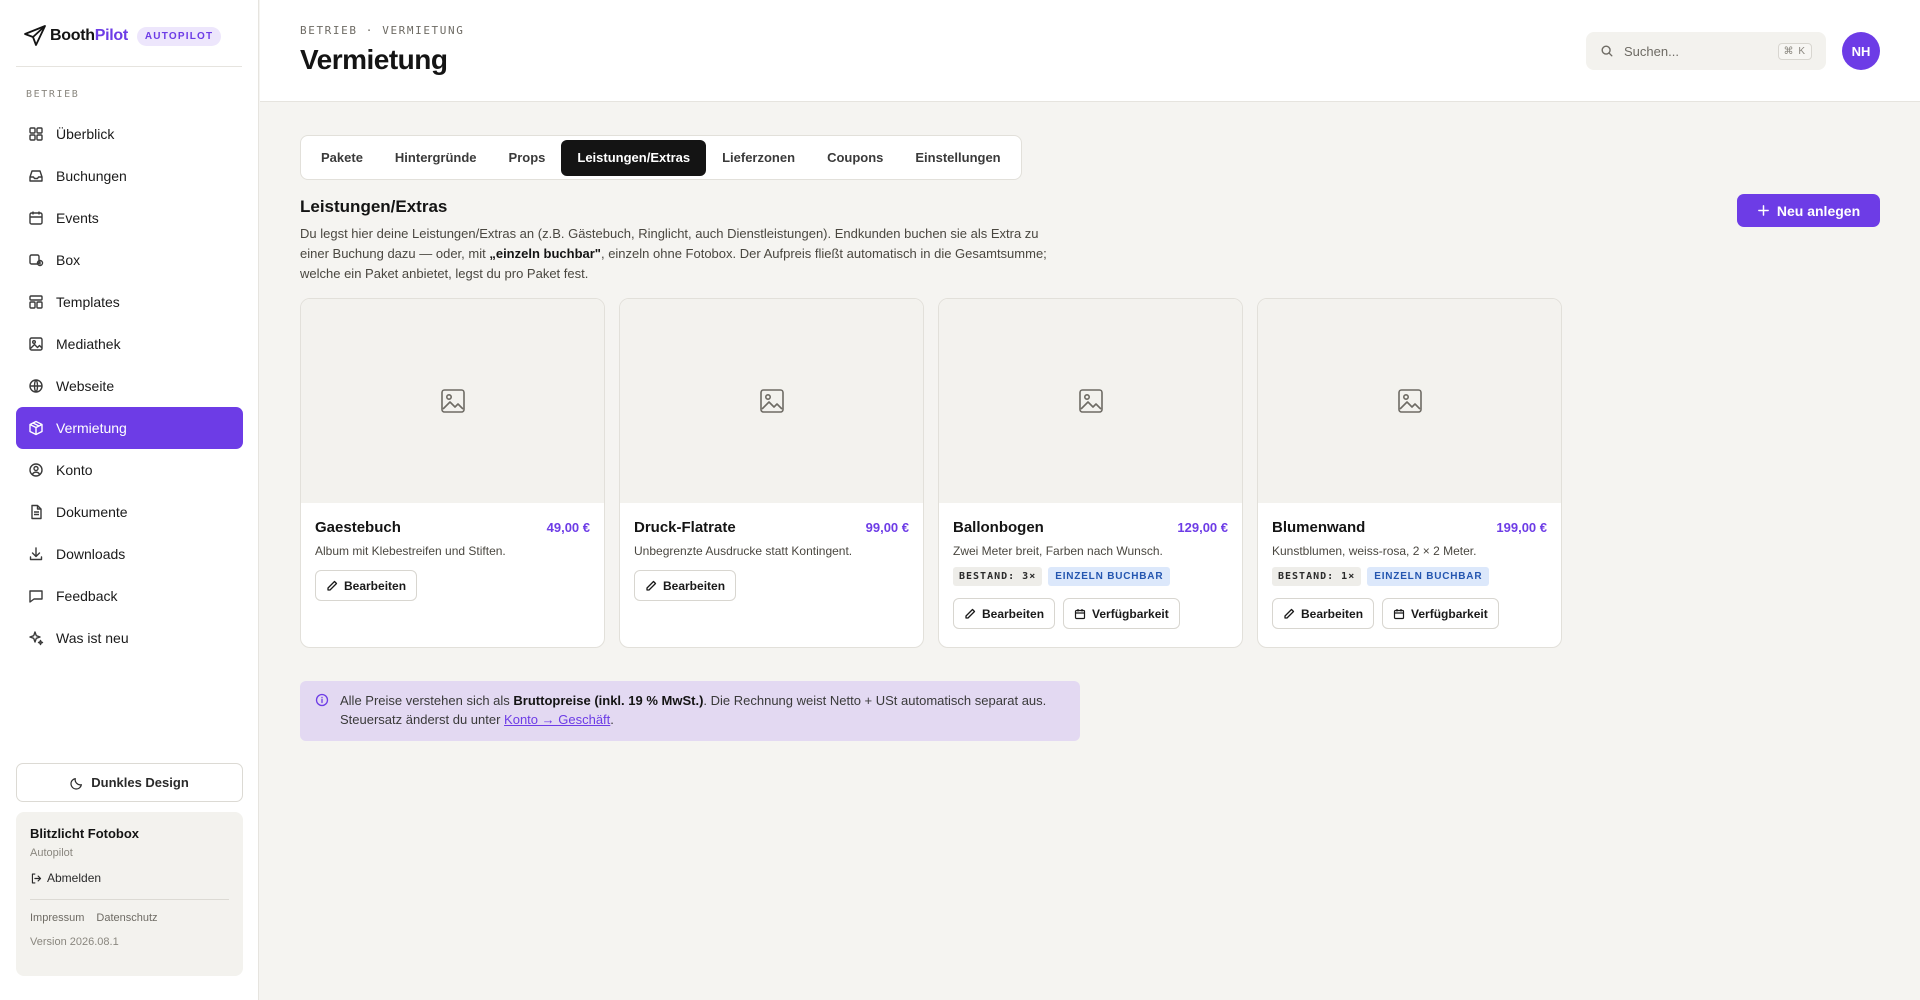 Image resolution: width=1920 pixels, height=1000 pixels. What do you see at coordinates (36, 554) in the screenshot?
I see `download-icon` at bounding box center [36, 554].